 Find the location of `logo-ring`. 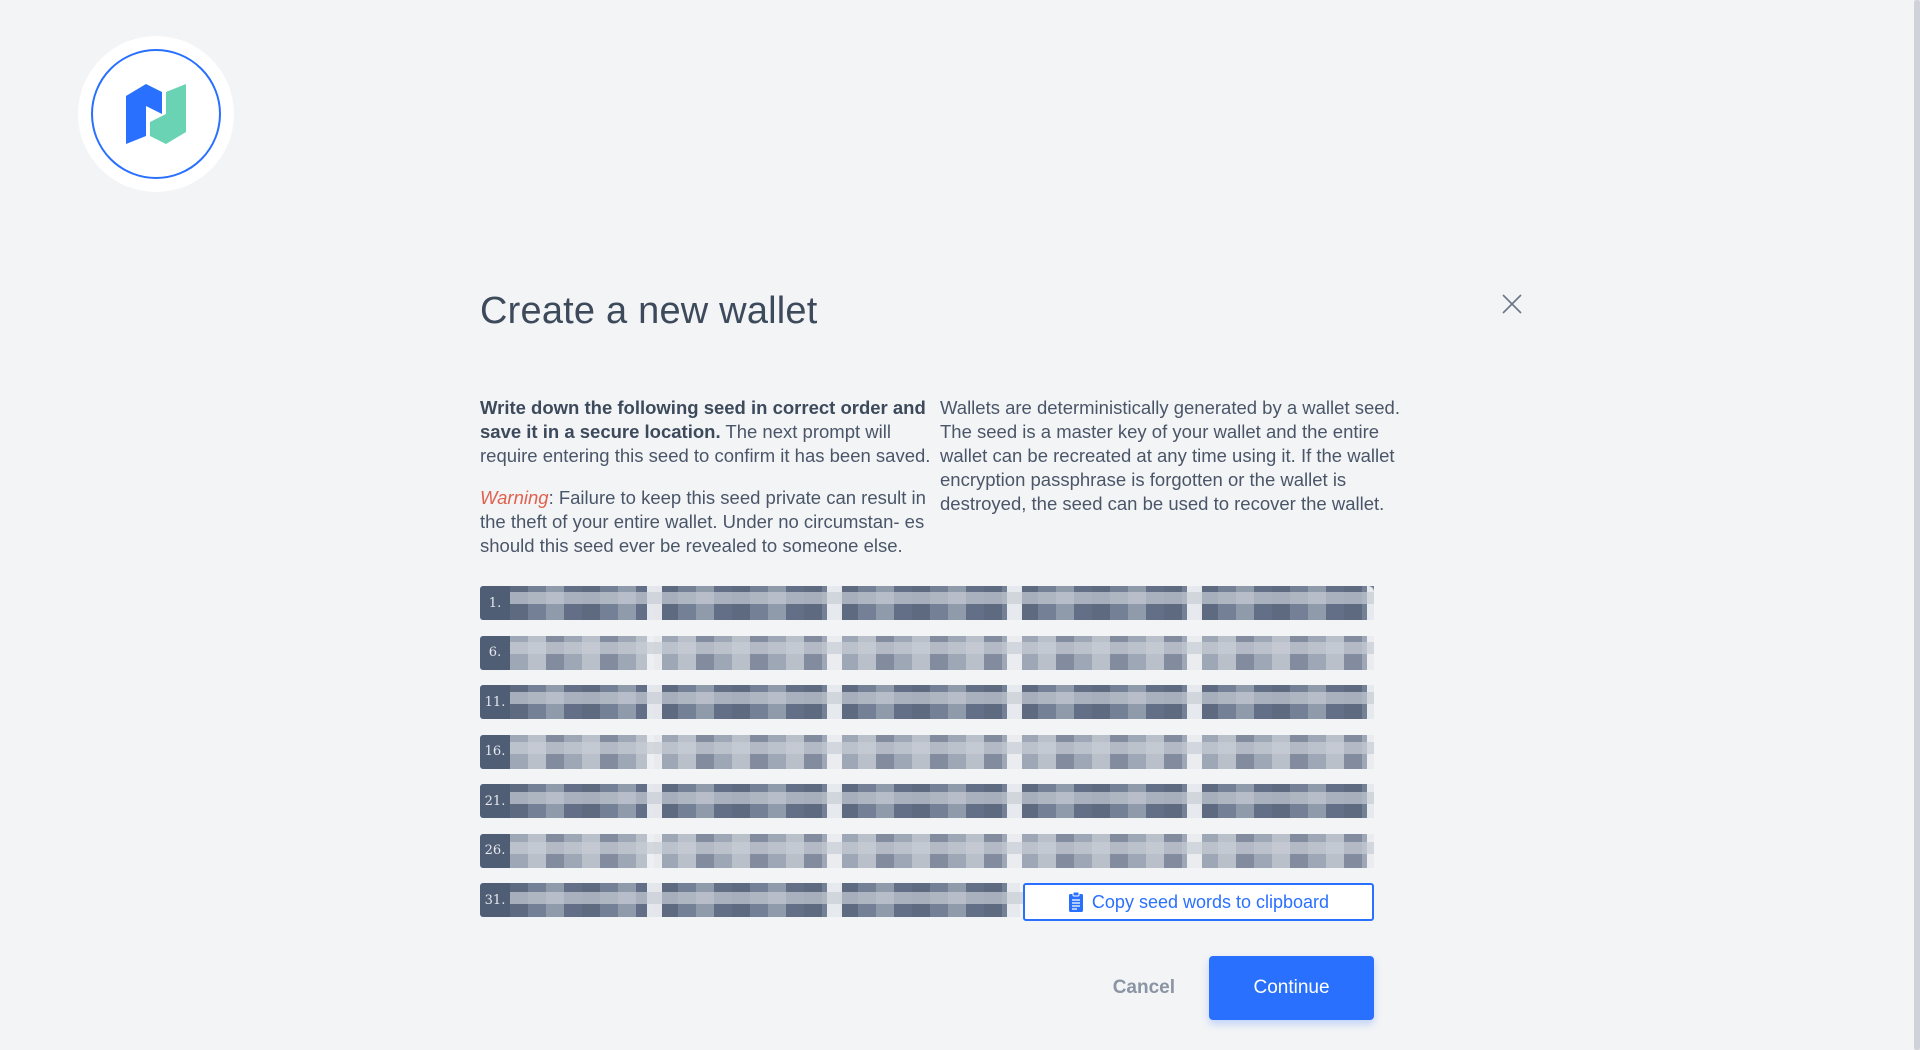

logo-ring is located at coordinates (156, 114).